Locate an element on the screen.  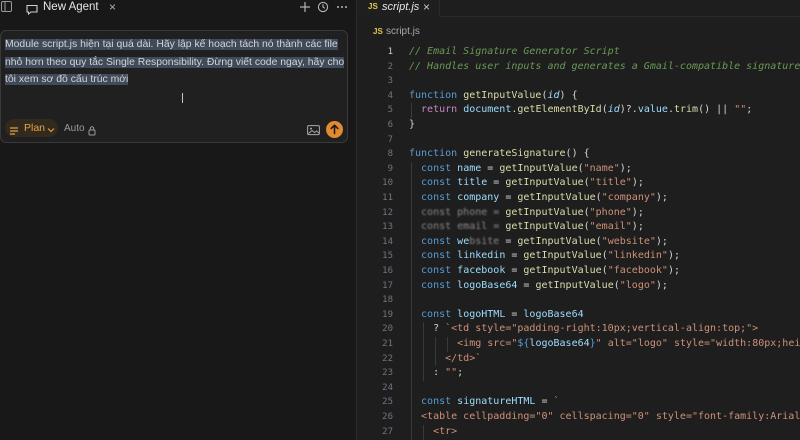
code-token: <img src=" is located at coordinates (463, 343).